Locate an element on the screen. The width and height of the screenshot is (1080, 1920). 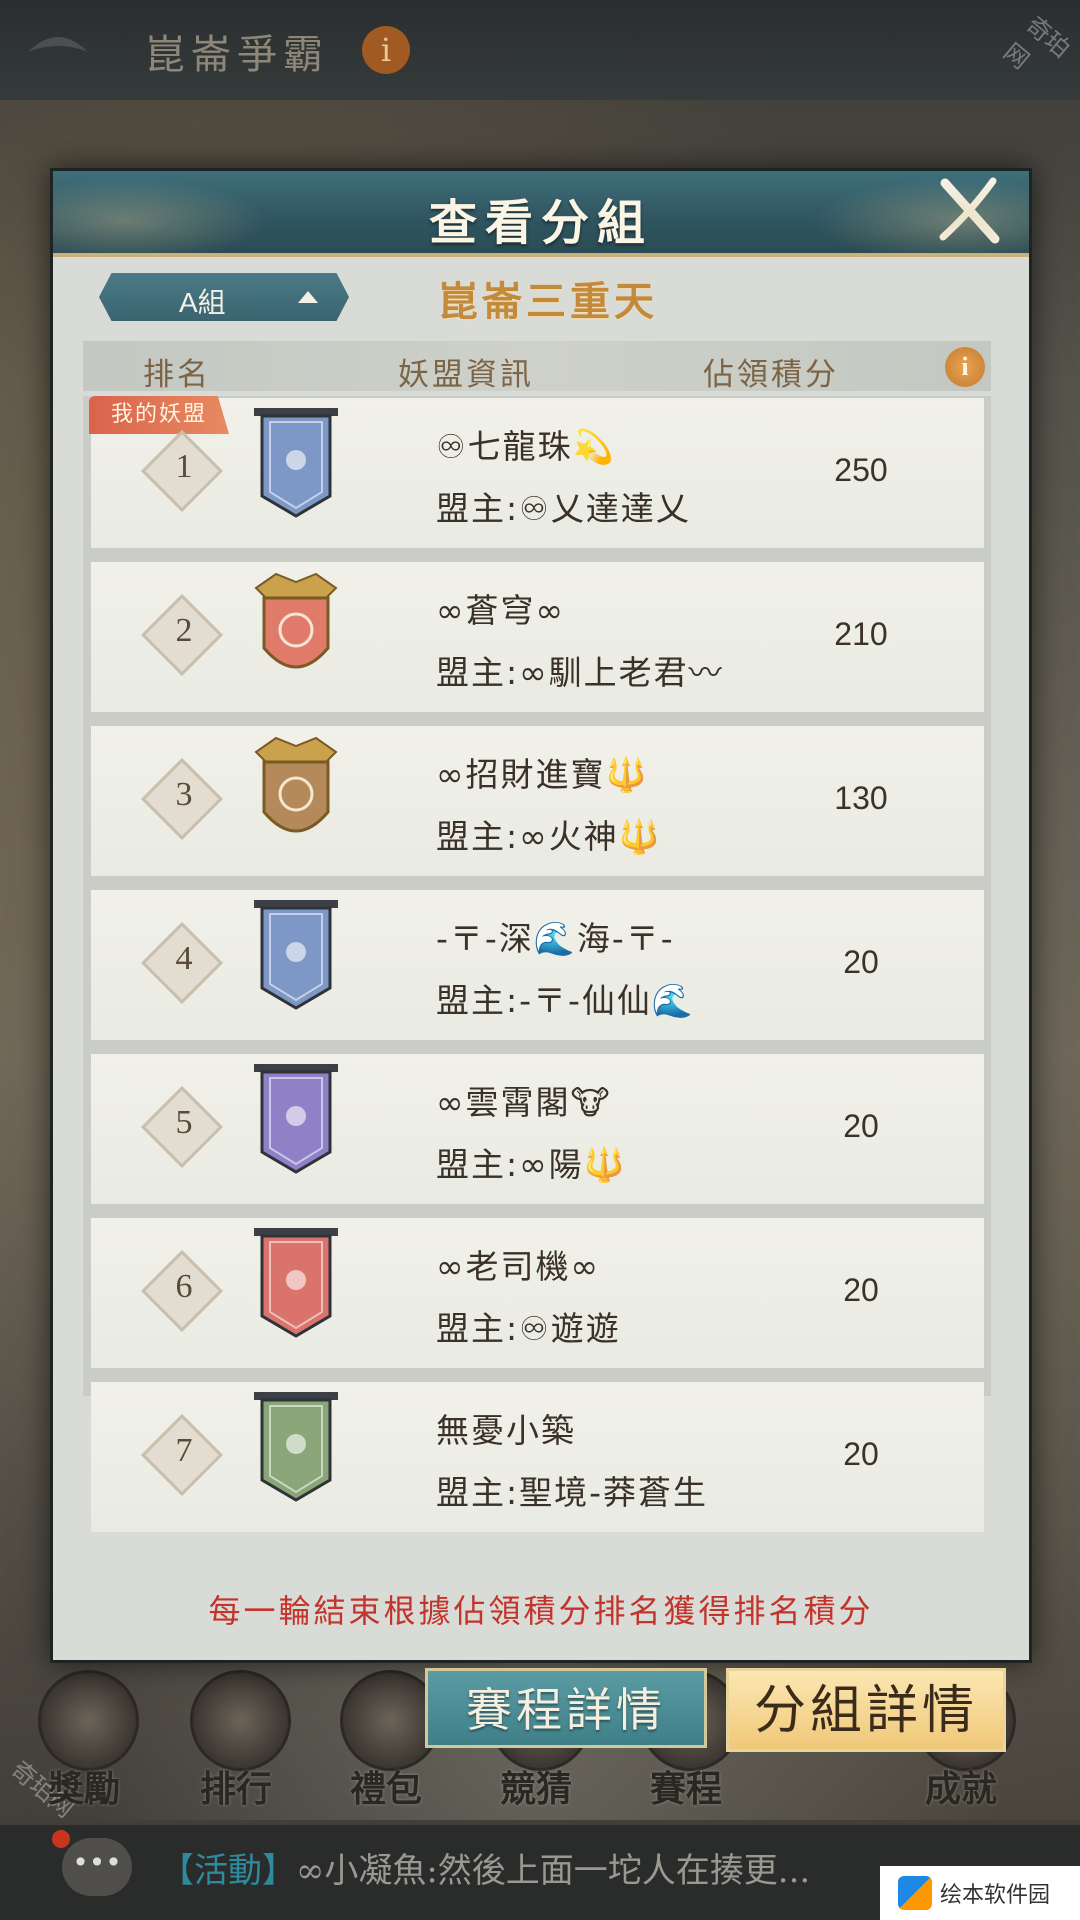
occupation-score: 130 is located at coordinates (861, 798).